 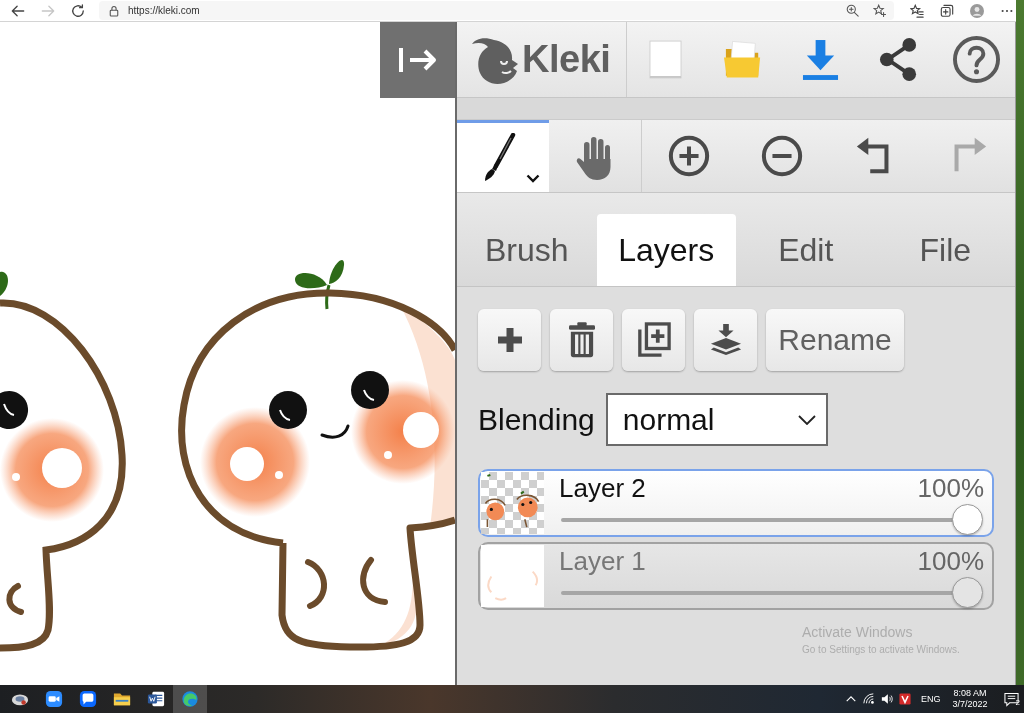 I want to click on chevron-down-icon, so click(x=806, y=419).